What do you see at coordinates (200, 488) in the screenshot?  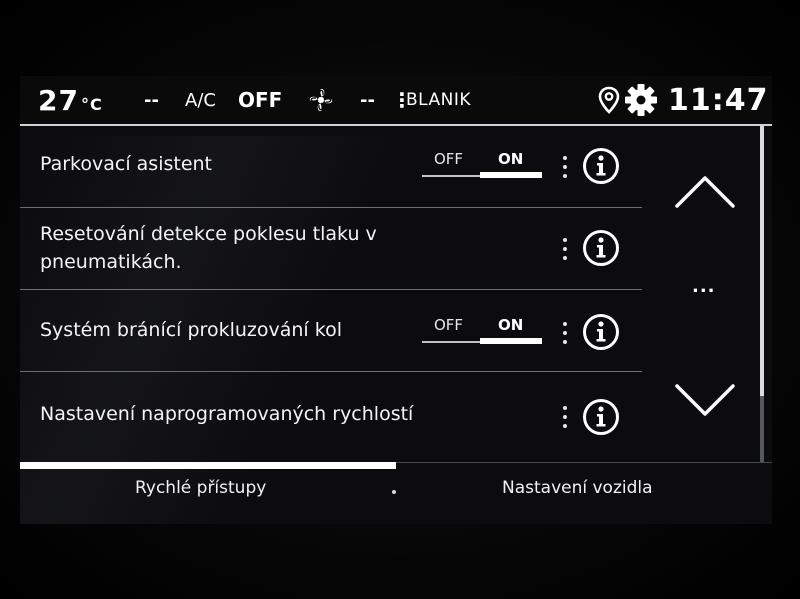 I see `tab-quick-access: Rychlé přístupy` at bounding box center [200, 488].